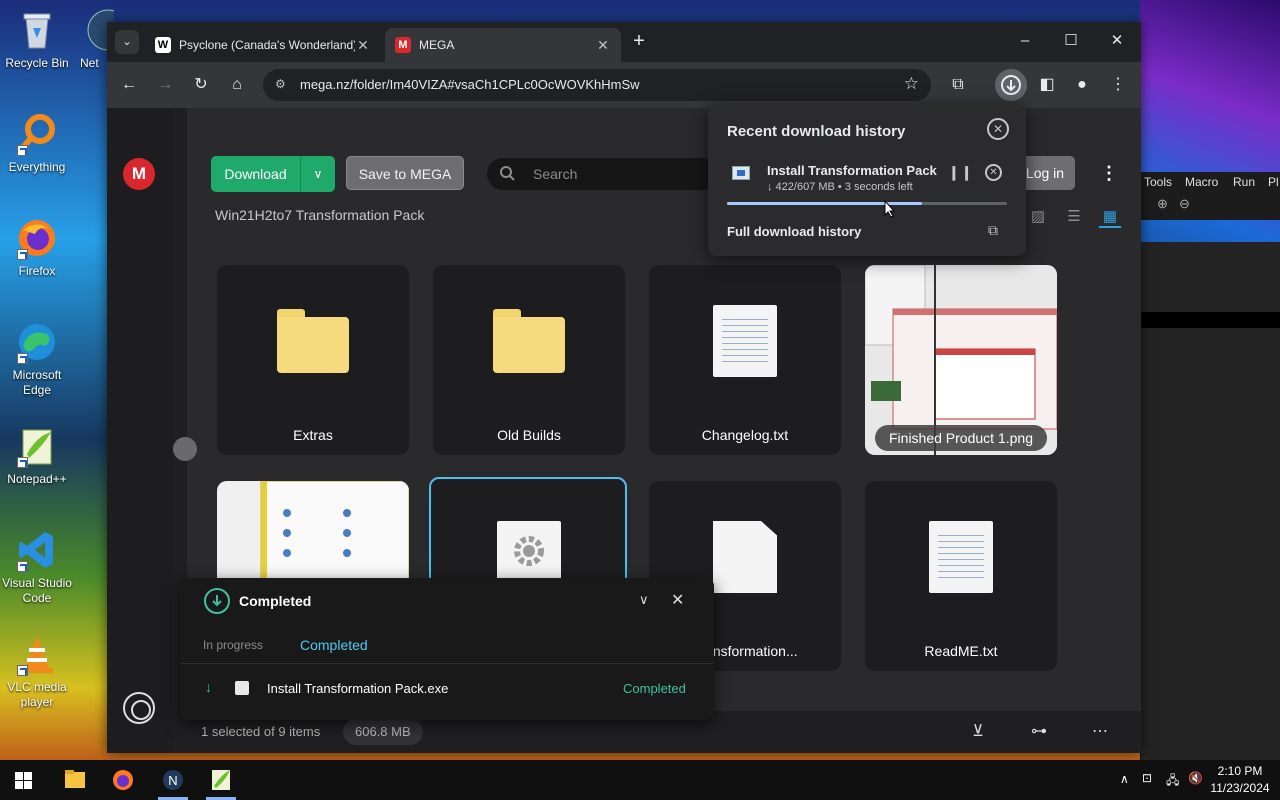  Describe the element at coordinates (282, 84) in the screenshot. I see `site-info-icon: ⚙` at that location.